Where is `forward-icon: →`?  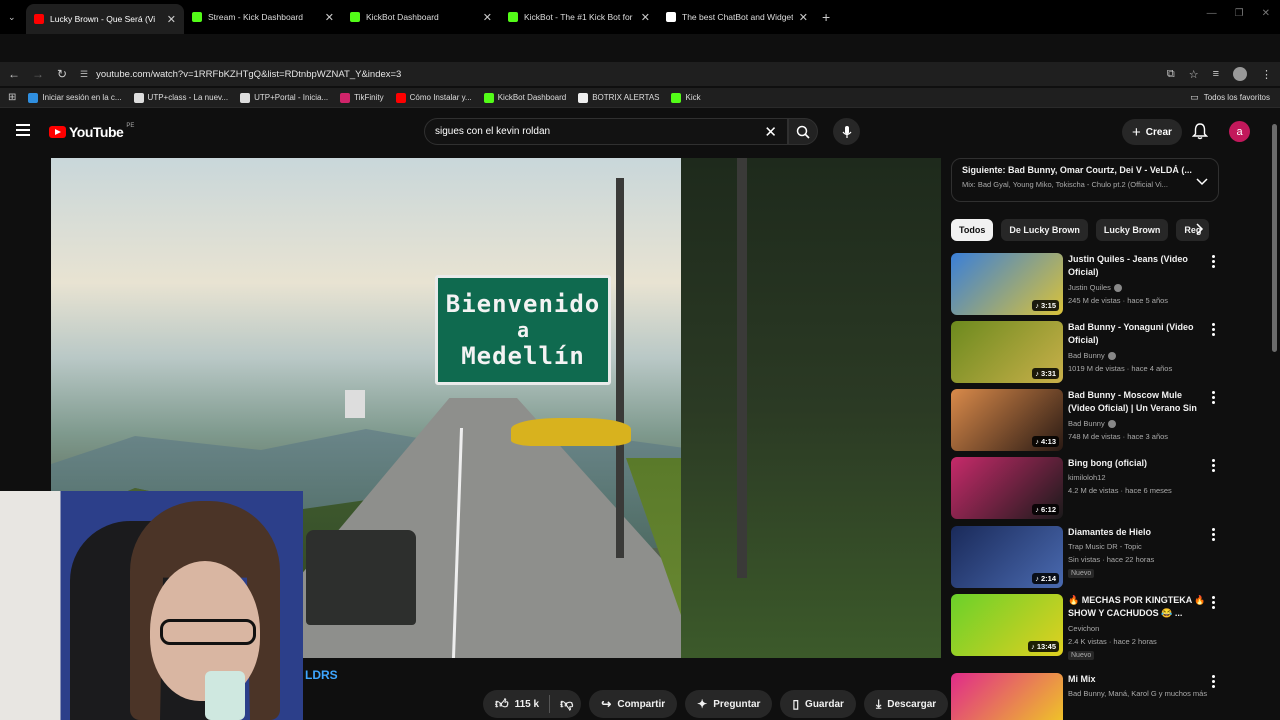 forward-icon: → is located at coordinates (38, 74).